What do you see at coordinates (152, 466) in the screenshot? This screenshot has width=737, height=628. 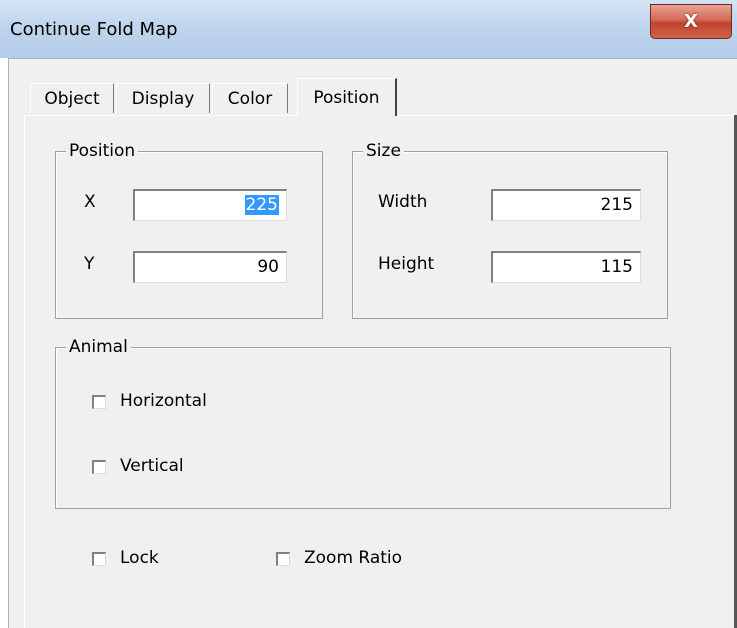 I see `vertical-label: Vertical` at bounding box center [152, 466].